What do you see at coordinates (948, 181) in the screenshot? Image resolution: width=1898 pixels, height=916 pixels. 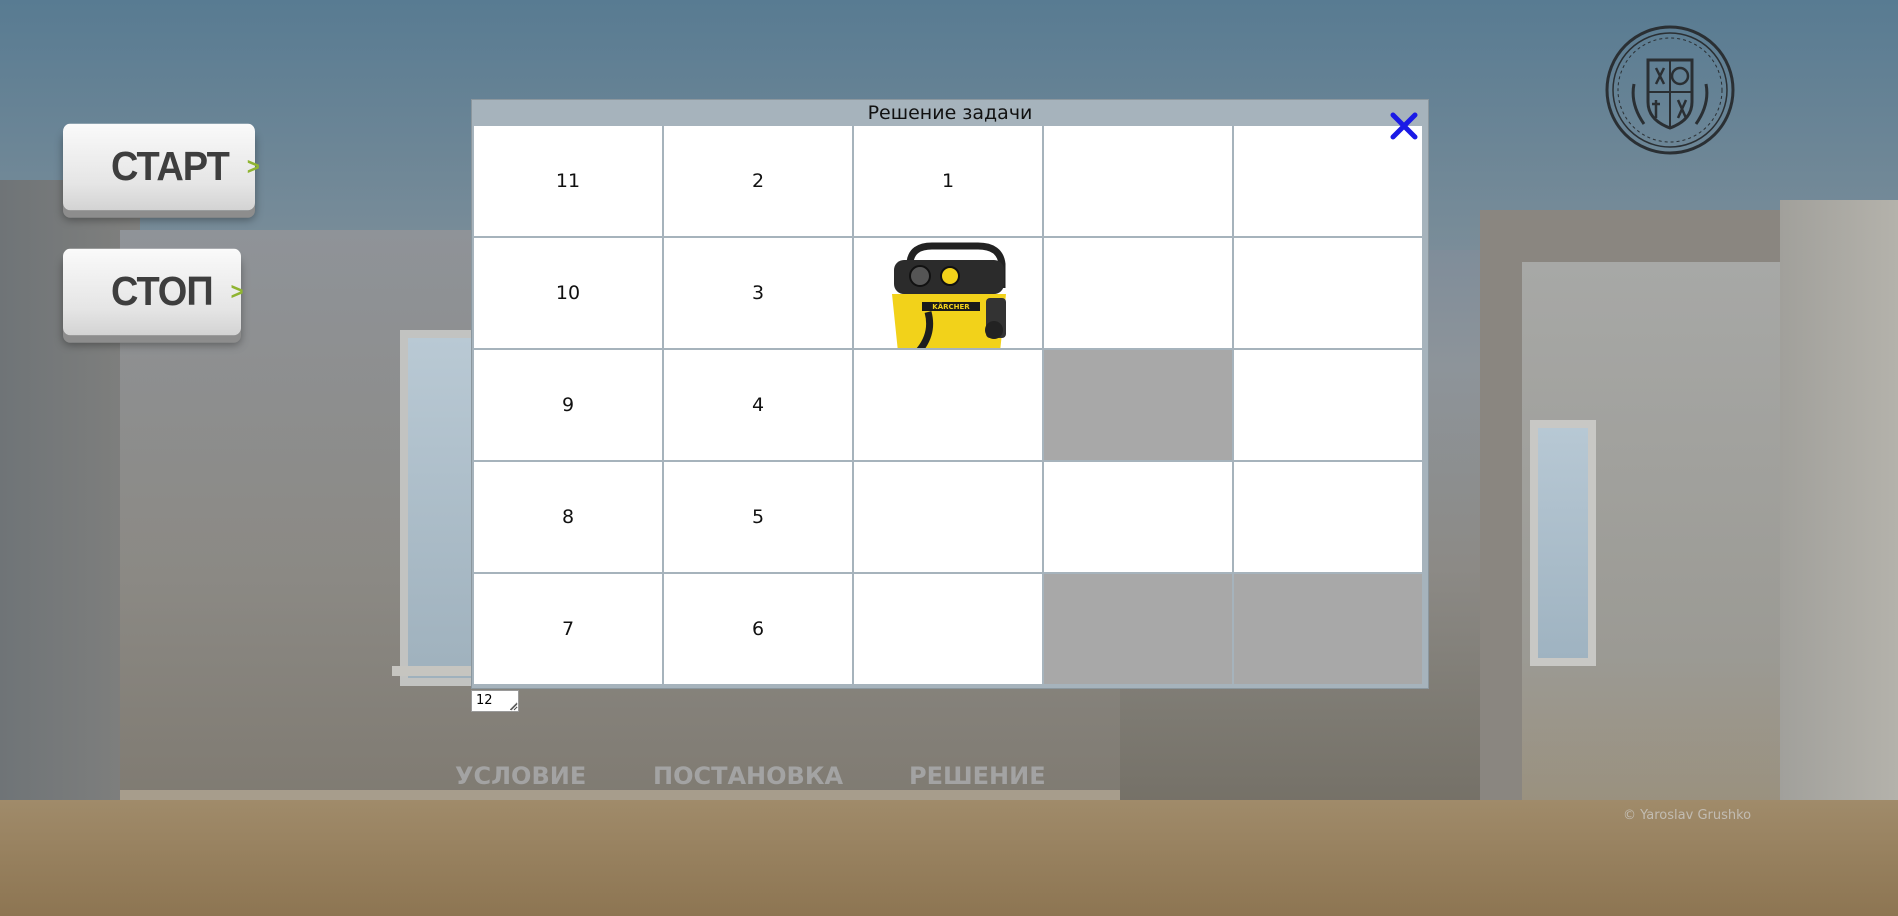 I see `grid-cell: 1` at bounding box center [948, 181].